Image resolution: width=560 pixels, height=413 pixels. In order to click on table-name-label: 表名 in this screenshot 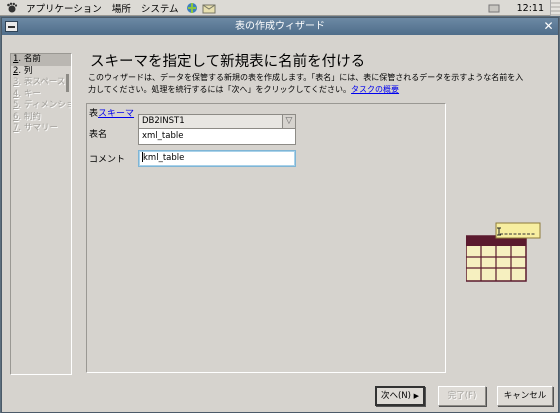, I will do `click(98, 135)`.